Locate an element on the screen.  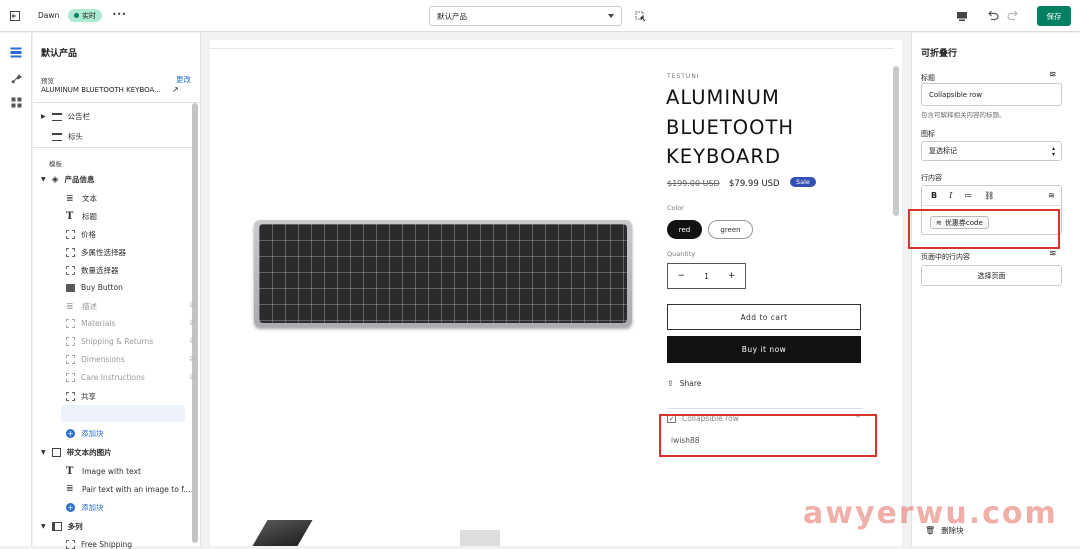
rte-toolbar: B I ≔ ⛓ ≋ is located at coordinates (991, 196).